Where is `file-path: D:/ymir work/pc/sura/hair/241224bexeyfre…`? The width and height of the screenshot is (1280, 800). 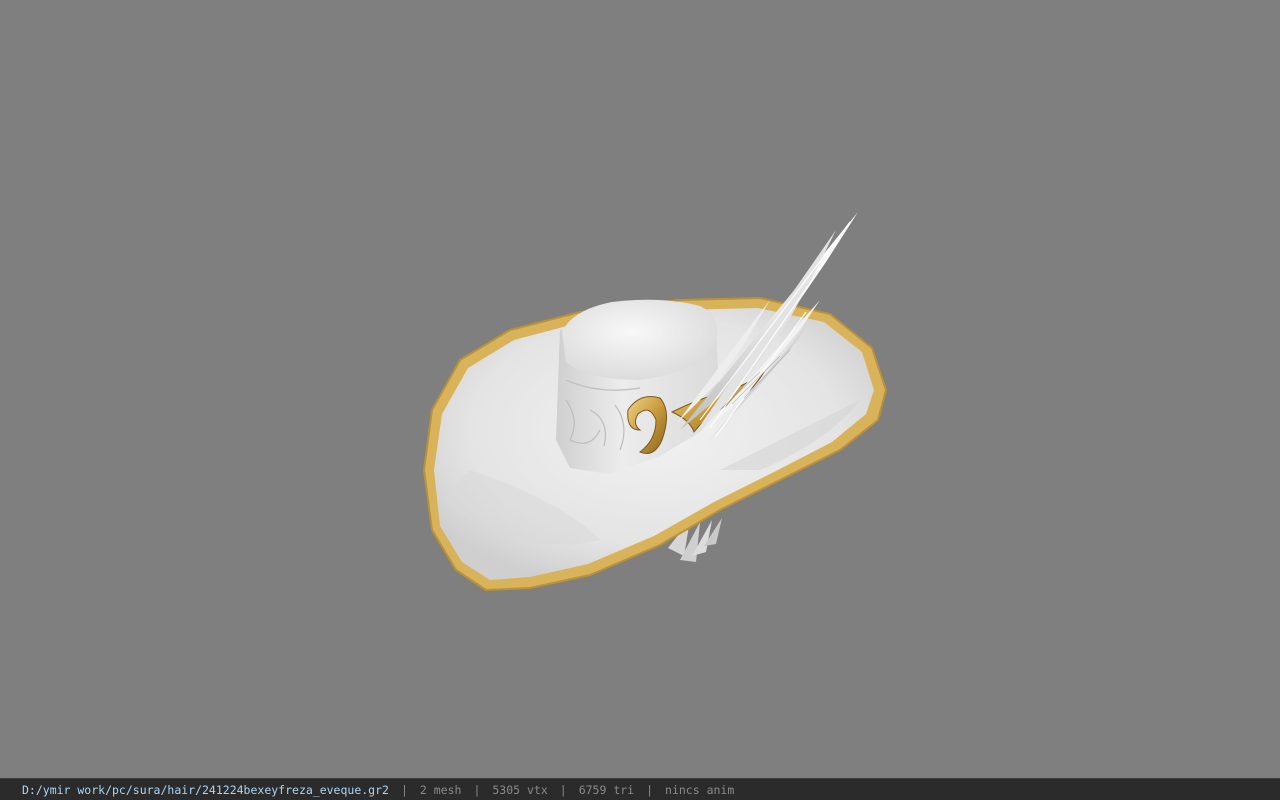 file-path: D:/ymir work/pc/sura/hair/241224bexeyfre… is located at coordinates (205, 789).